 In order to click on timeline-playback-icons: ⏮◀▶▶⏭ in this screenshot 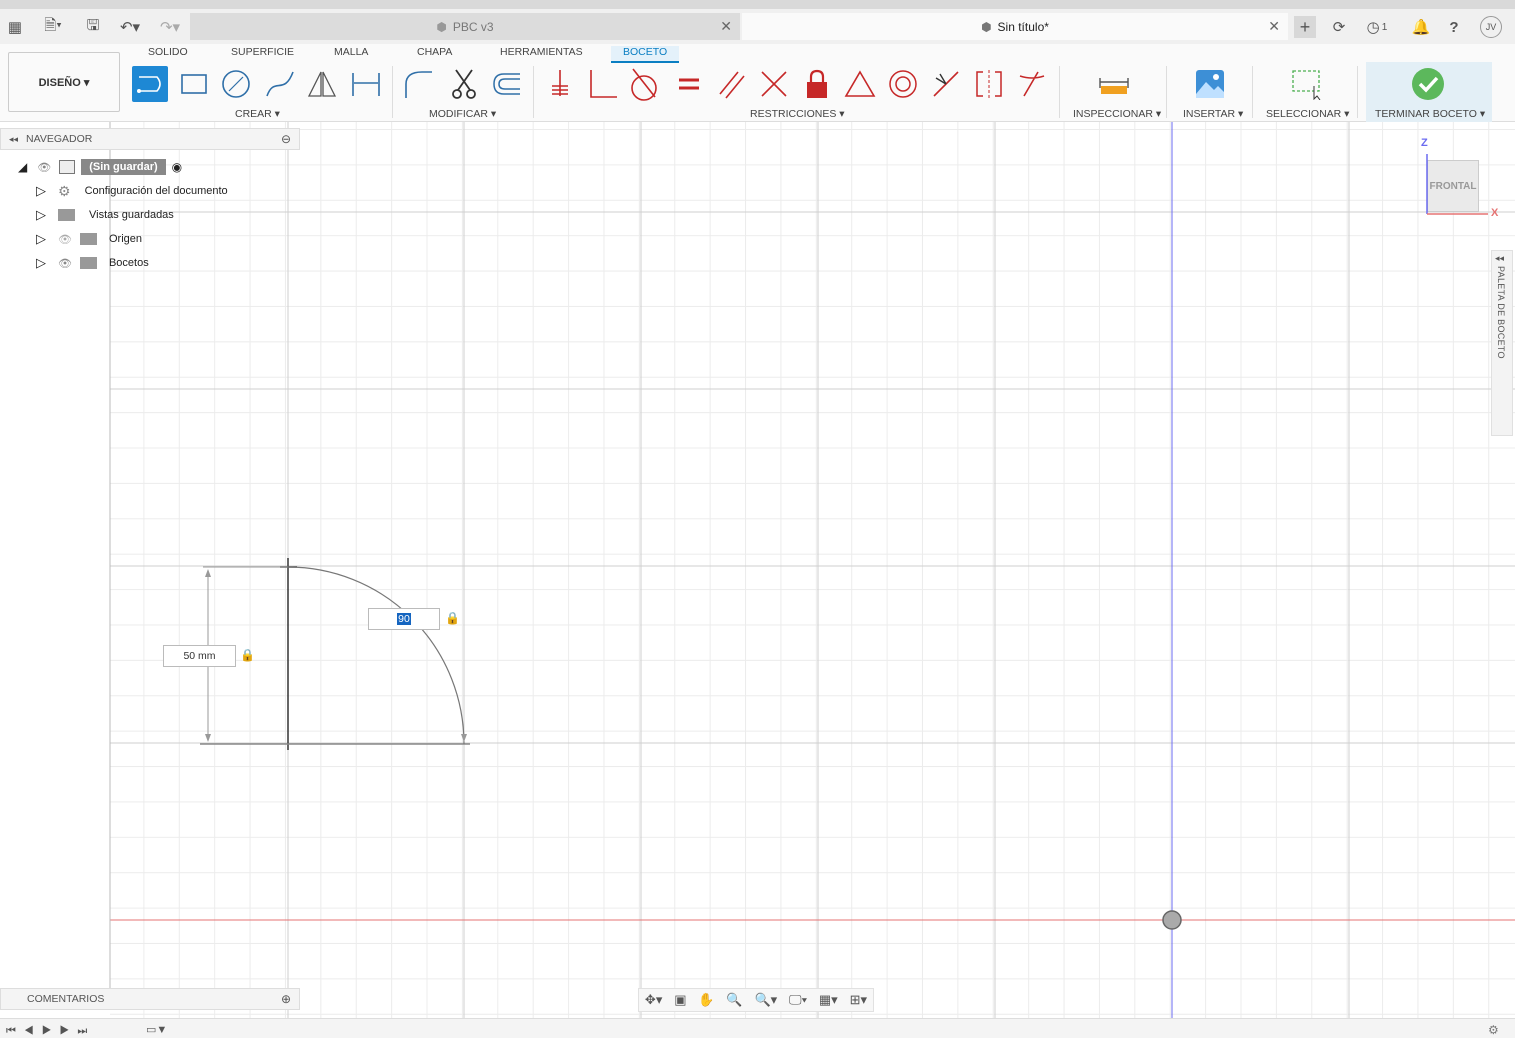, I will do `click(50, 1031)`.